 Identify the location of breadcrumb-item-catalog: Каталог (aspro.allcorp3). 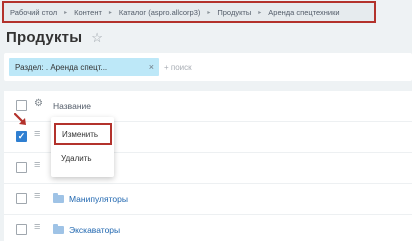
(159, 12).